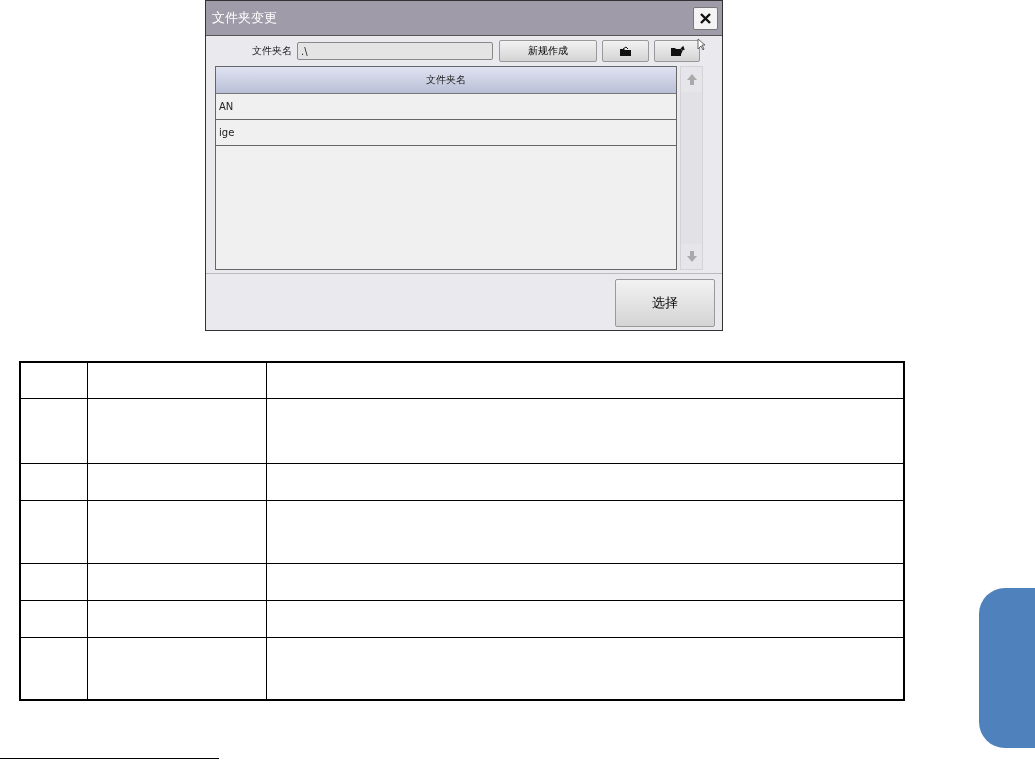  I want to click on down-arrow-icon, so click(691, 256).